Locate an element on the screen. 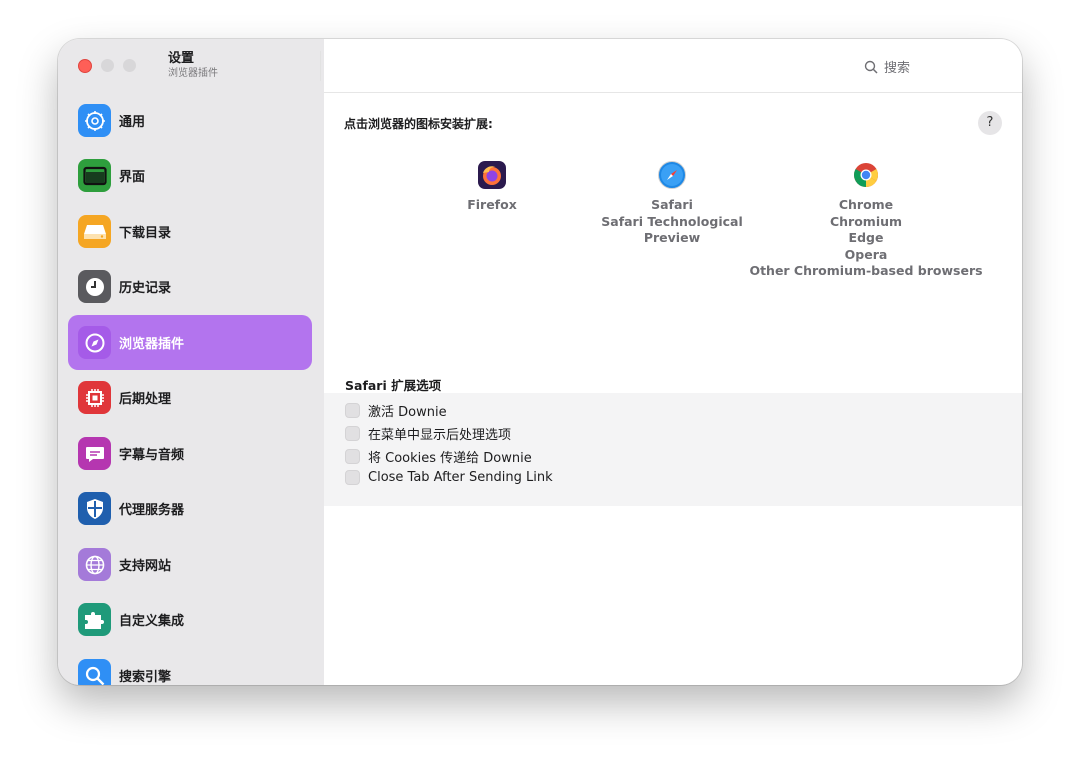 This screenshot has height=761, width=1080. sidebar-item-label: 支持网站 is located at coordinates (145, 566).